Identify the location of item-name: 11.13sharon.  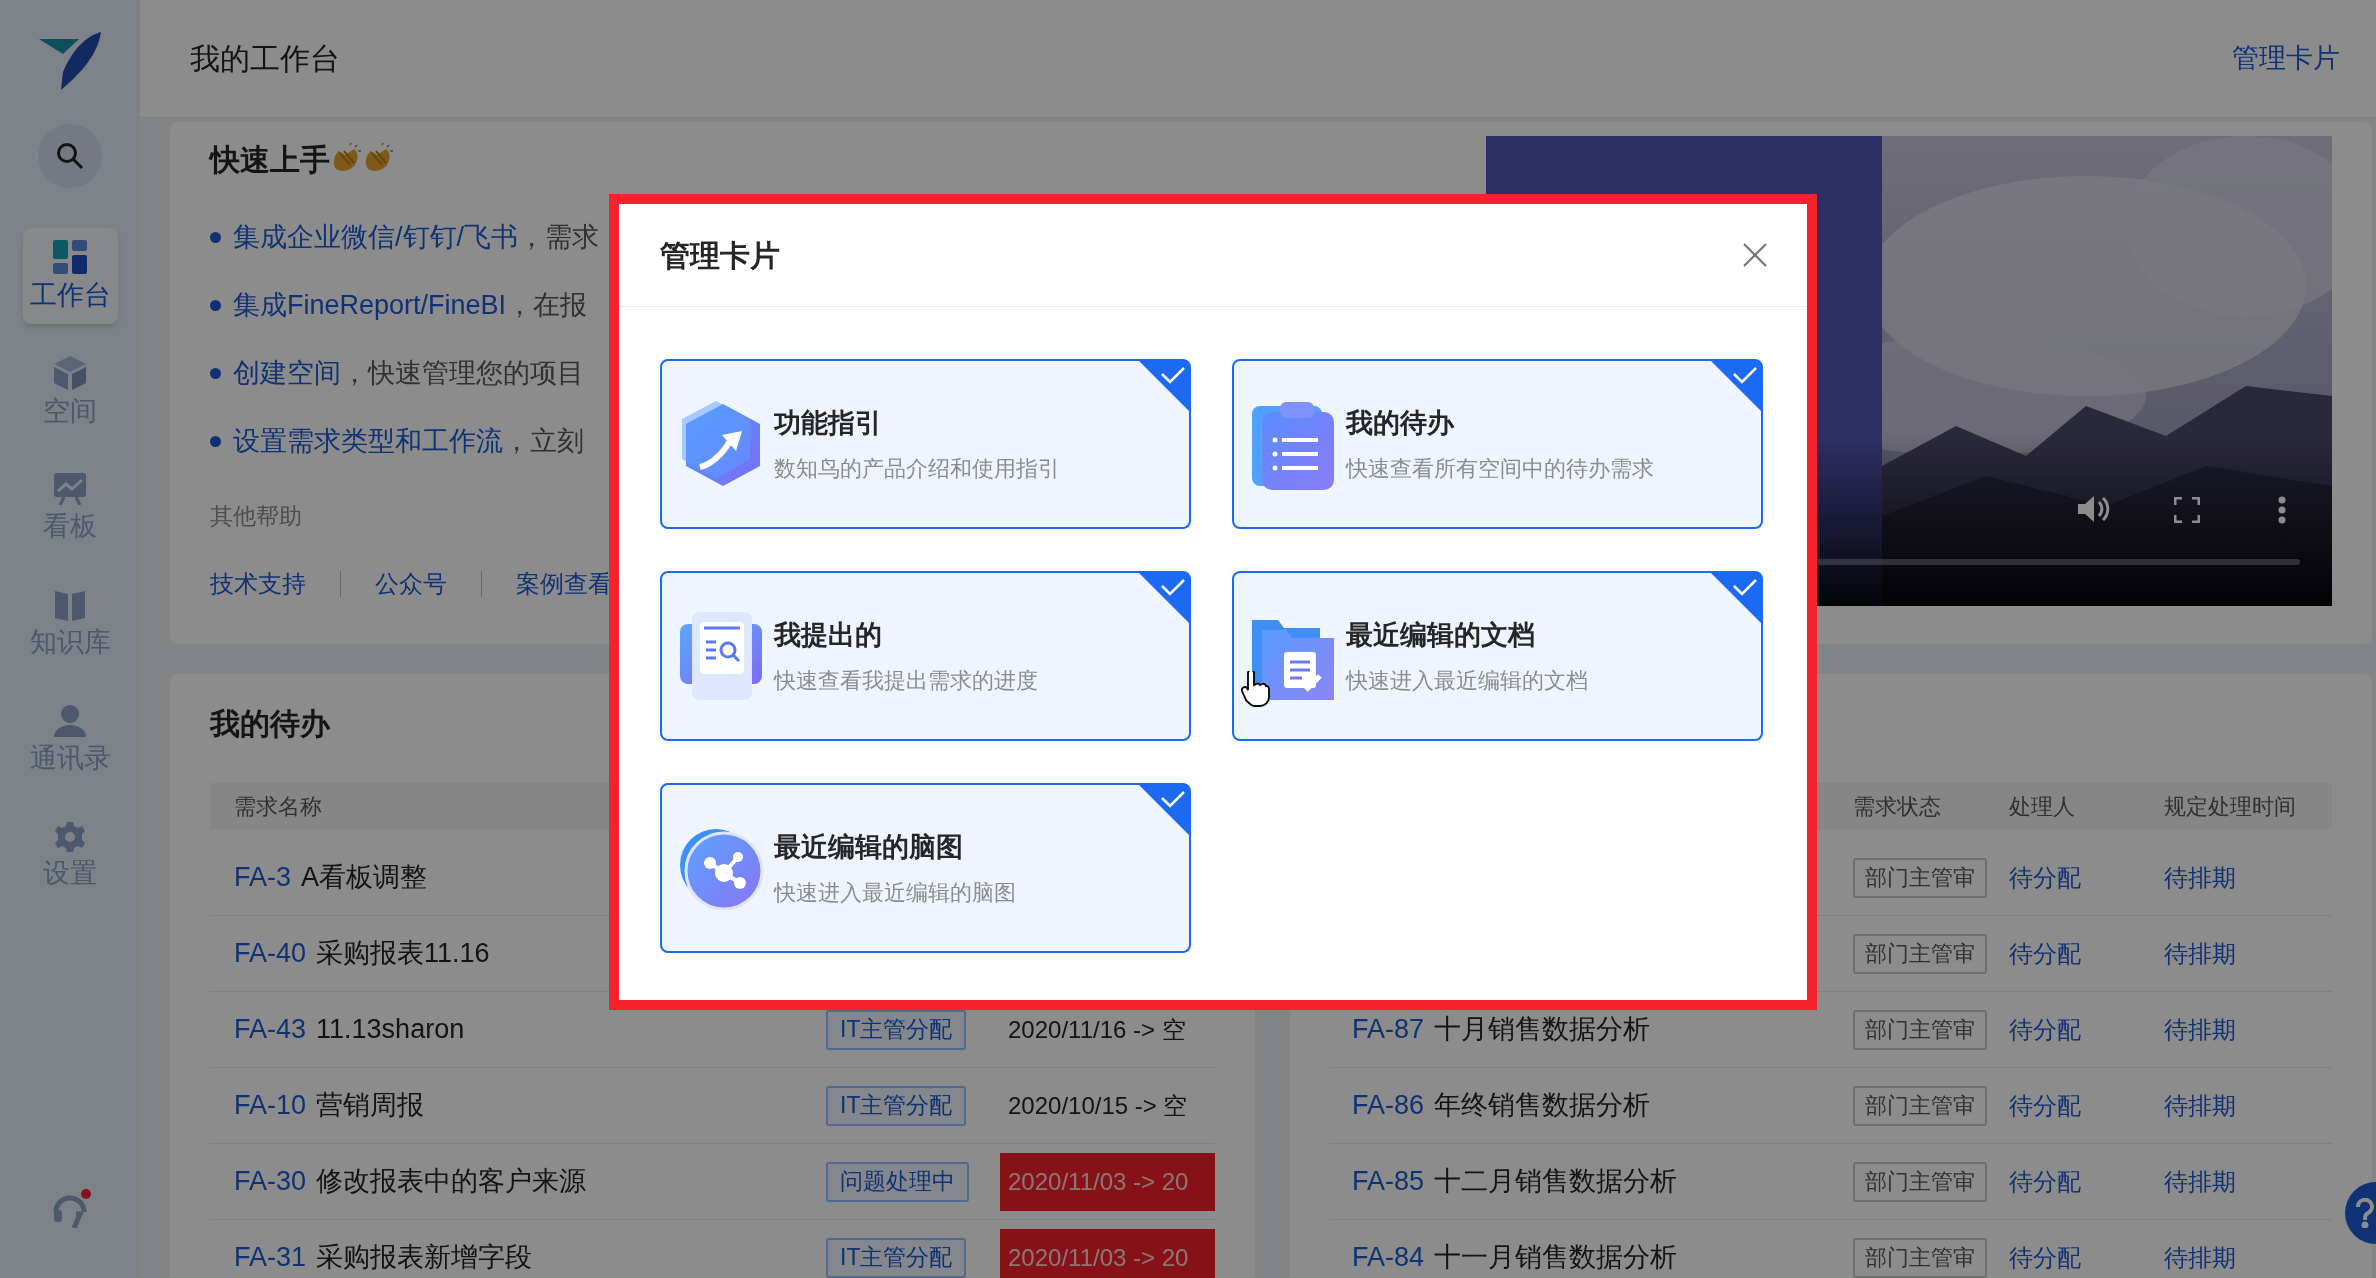
(390, 1030).